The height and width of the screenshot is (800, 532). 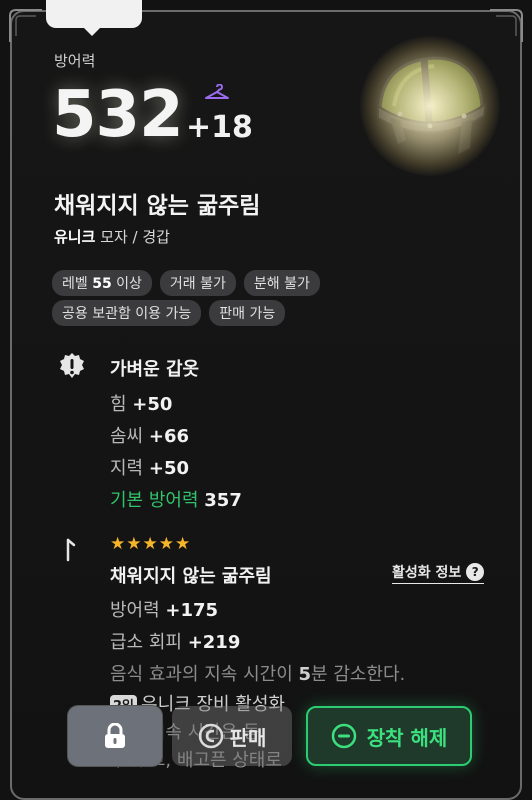 I want to click on chip-level-value: 55, so click(x=102, y=284).